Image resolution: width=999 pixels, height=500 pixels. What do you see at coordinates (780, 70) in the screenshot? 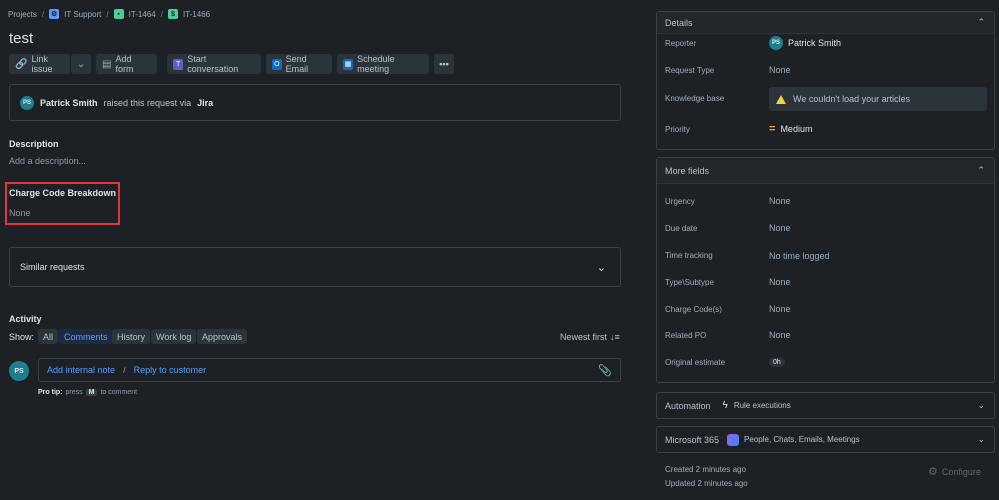
I see `request-type-value: None` at bounding box center [780, 70].